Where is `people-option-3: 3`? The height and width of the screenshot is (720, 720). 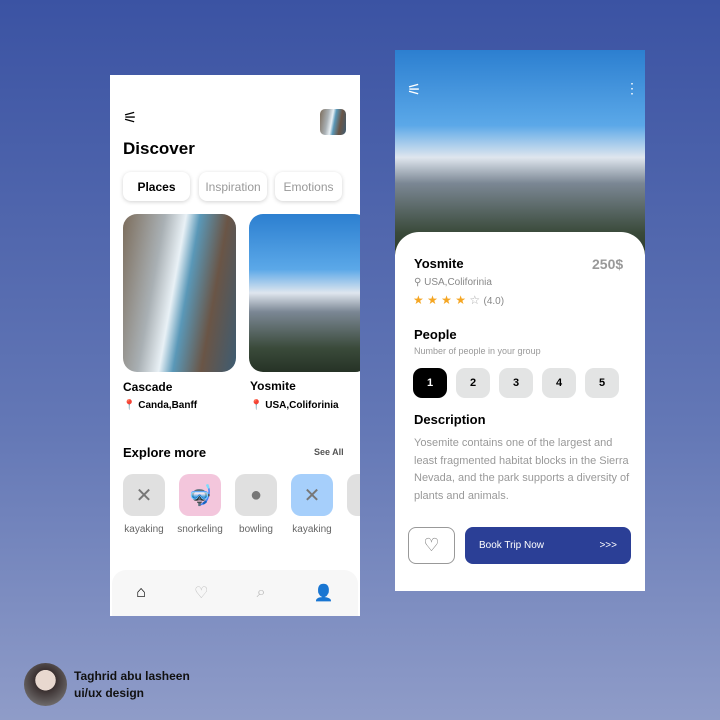 people-option-3: 3 is located at coordinates (516, 383).